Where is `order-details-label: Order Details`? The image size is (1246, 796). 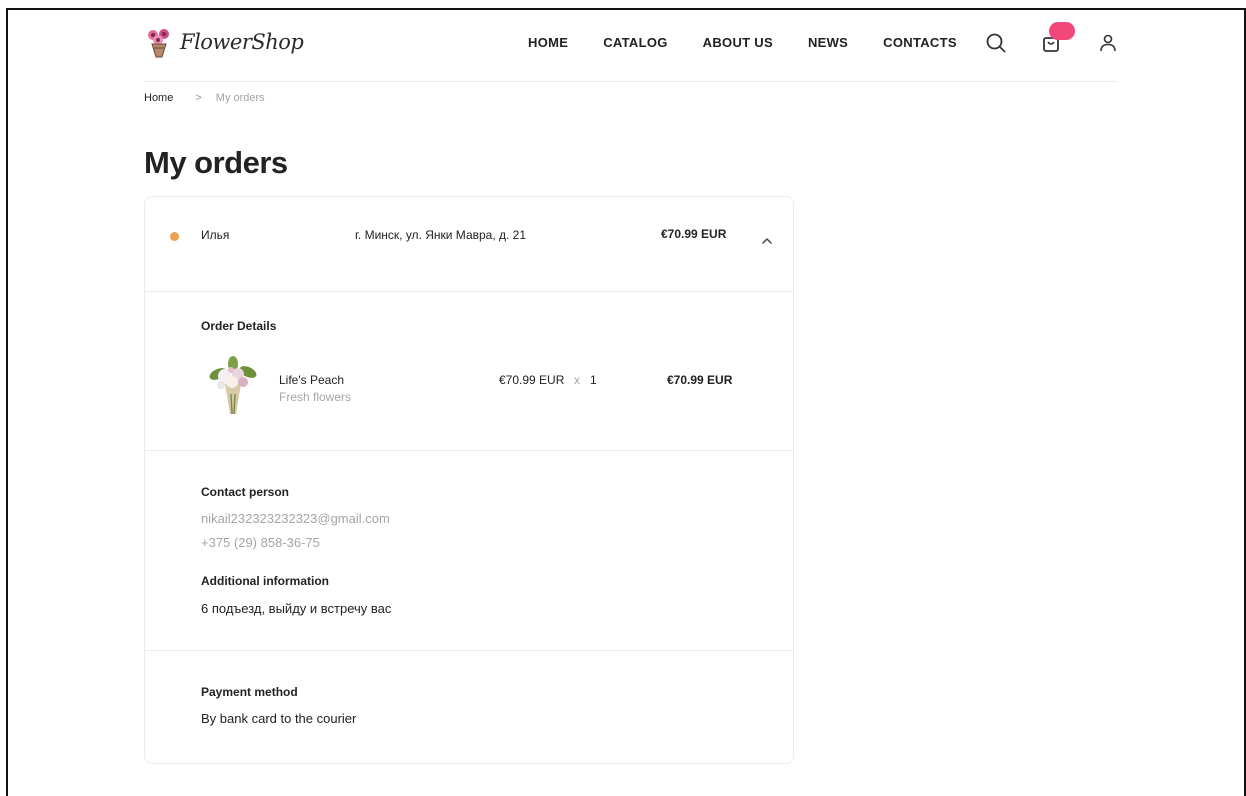 order-details-label: Order Details is located at coordinates (239, 326).